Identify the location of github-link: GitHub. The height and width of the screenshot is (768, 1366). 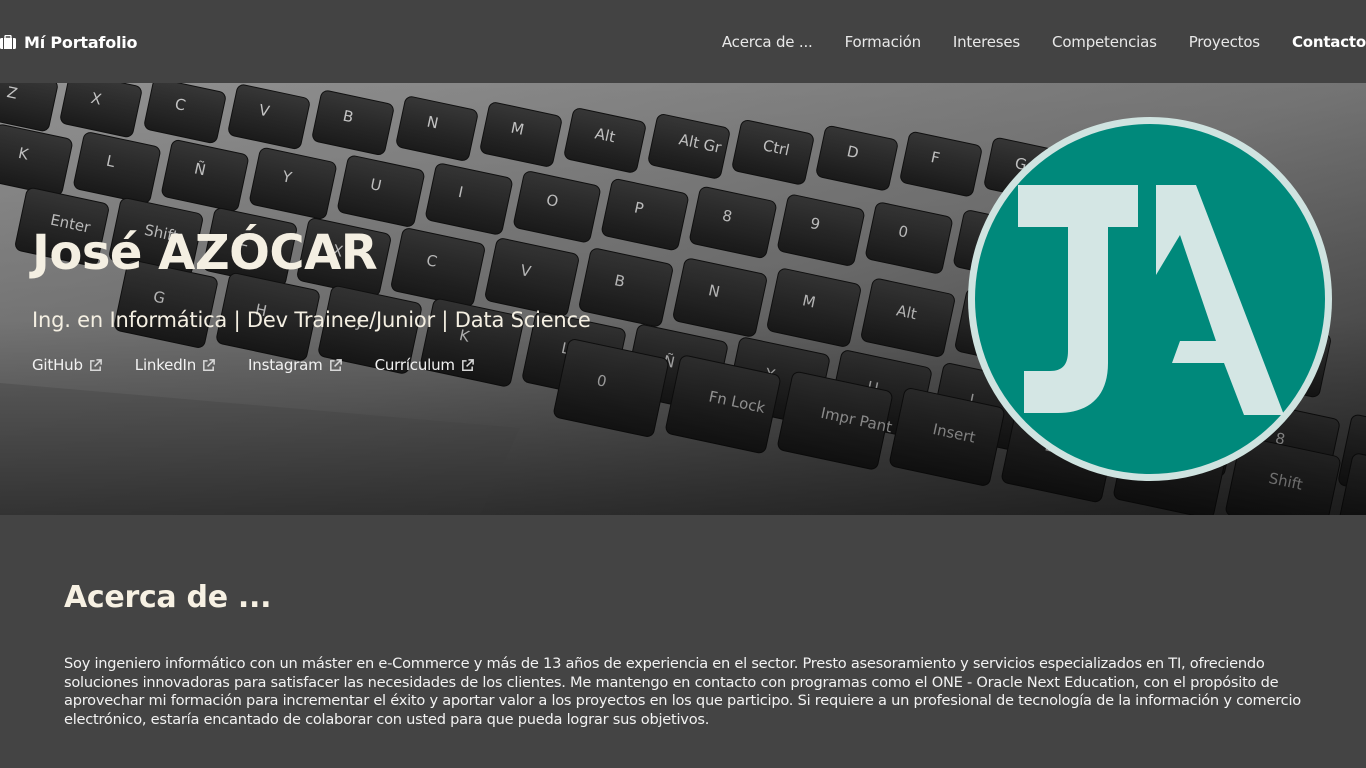
(67, 365).